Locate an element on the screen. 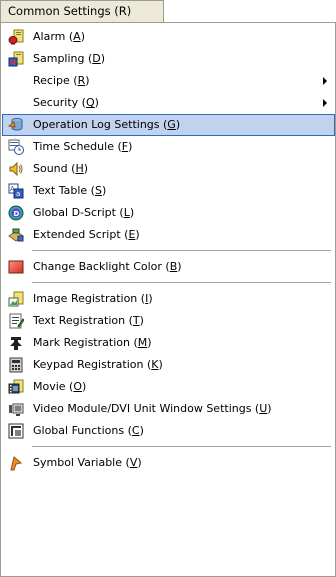 The image size is (336, 577). movie-icon is located at coordinates (16, 387).